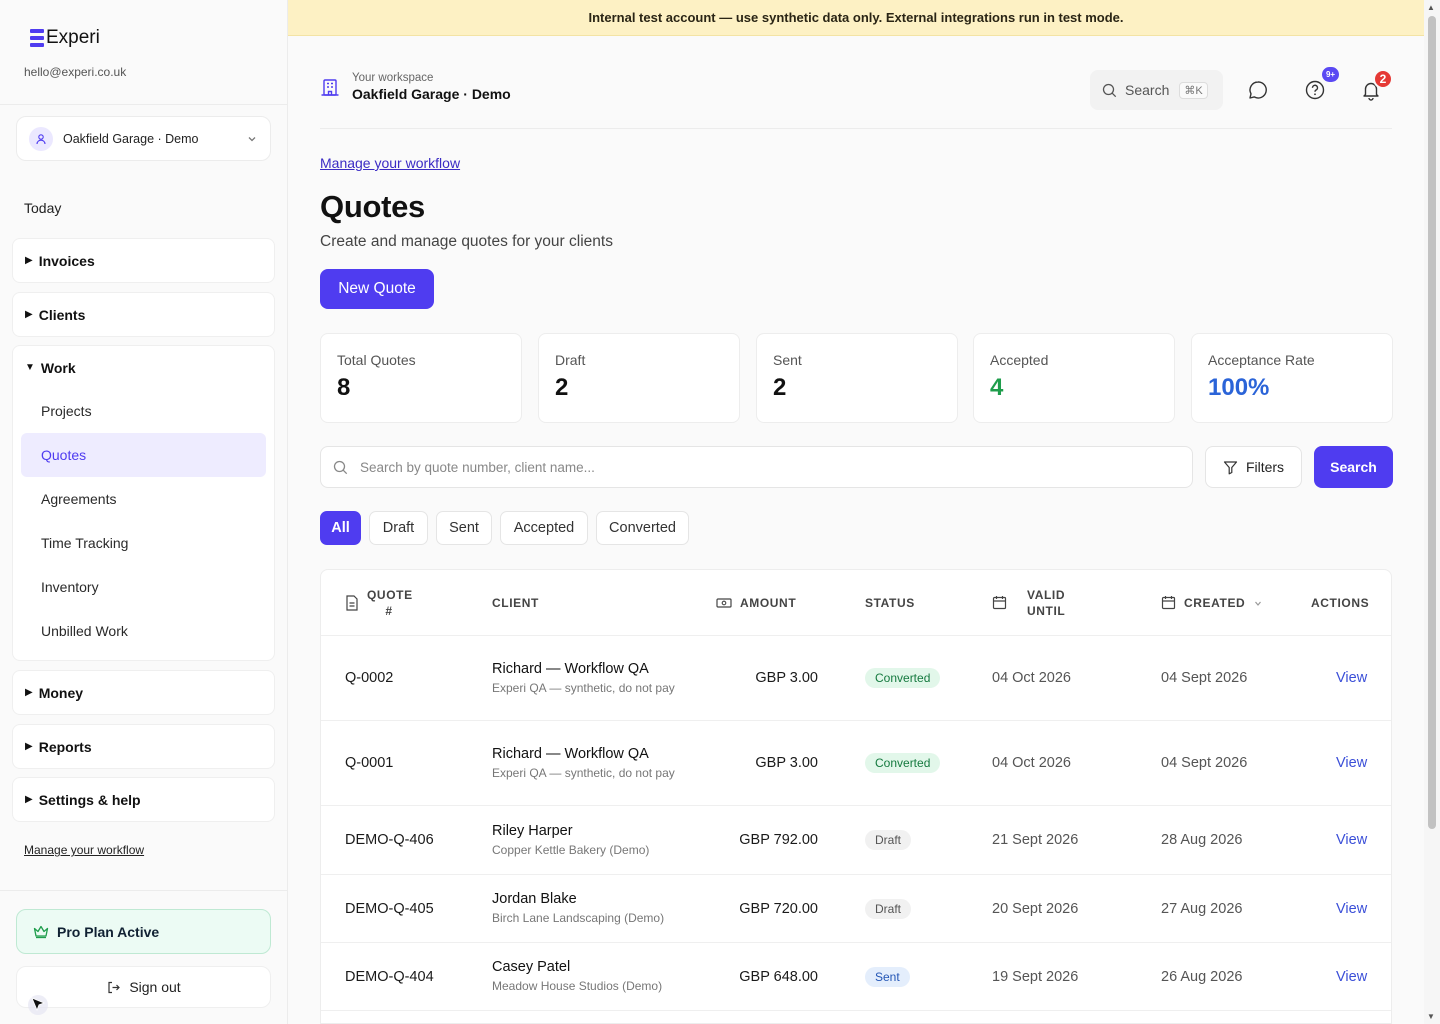  I want to click on column-header-created: CREATED, so click(1212, 602).